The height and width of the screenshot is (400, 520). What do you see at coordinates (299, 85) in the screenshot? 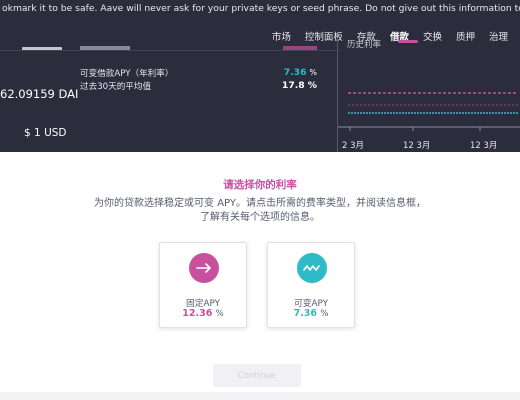
I see `avg-30d-value: 17.8 %` at bounding box center [299, 85].